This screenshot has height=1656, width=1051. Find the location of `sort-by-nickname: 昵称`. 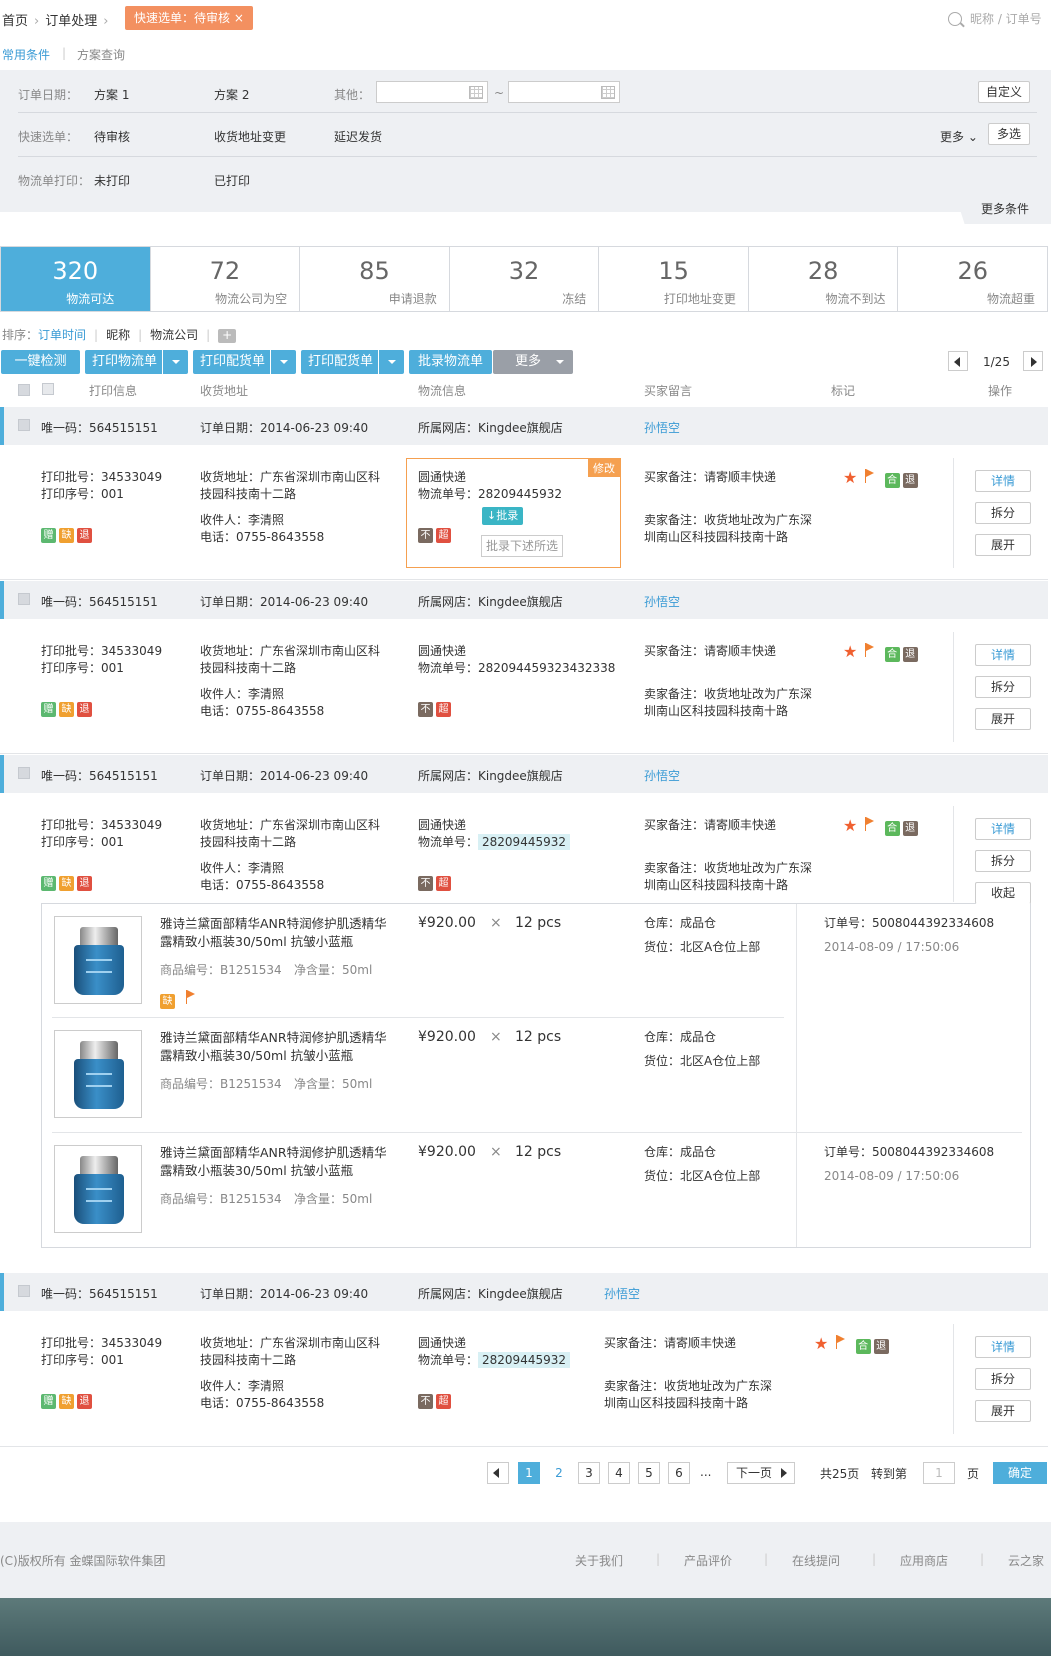

sort-by-nickname: 昵称 is located at coordinates (118, 335).